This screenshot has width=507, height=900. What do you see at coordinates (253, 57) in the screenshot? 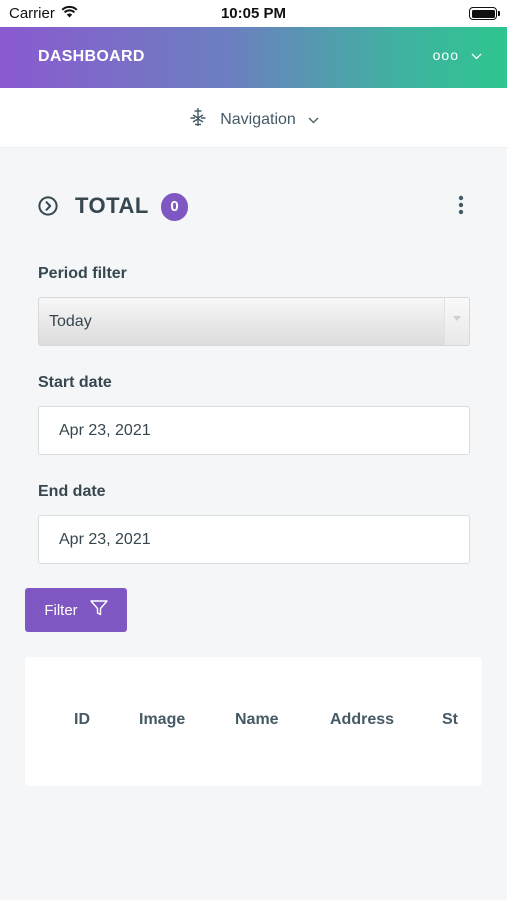
I see `app-header: DASHBOARD ooo` at bounding box center [253, 57].